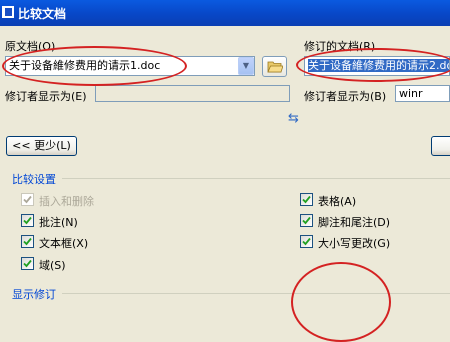 This screenshot has height=342, width=450. I want to click on checkbox-footnotes-endnotes, so click(306, 220).